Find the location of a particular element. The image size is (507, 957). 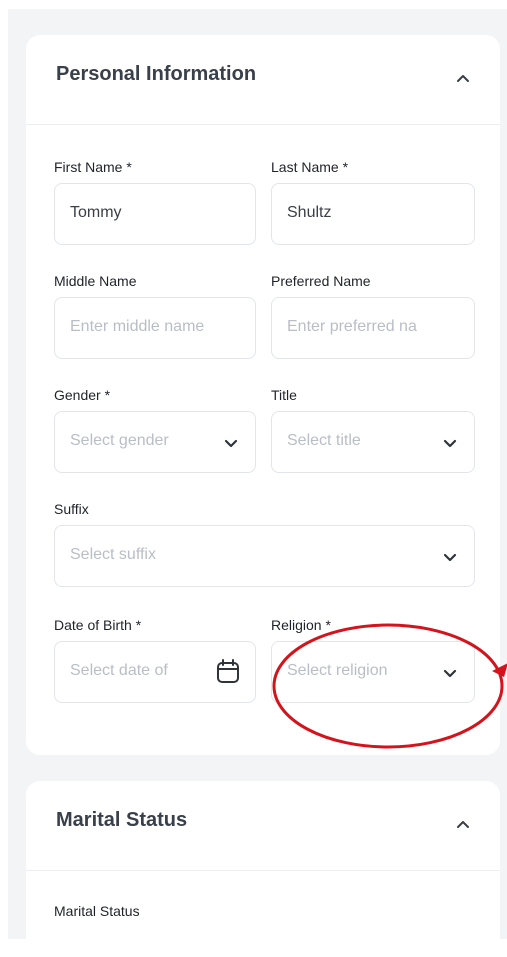

last-name-value: Shultz is located at coordinates (309, 212).